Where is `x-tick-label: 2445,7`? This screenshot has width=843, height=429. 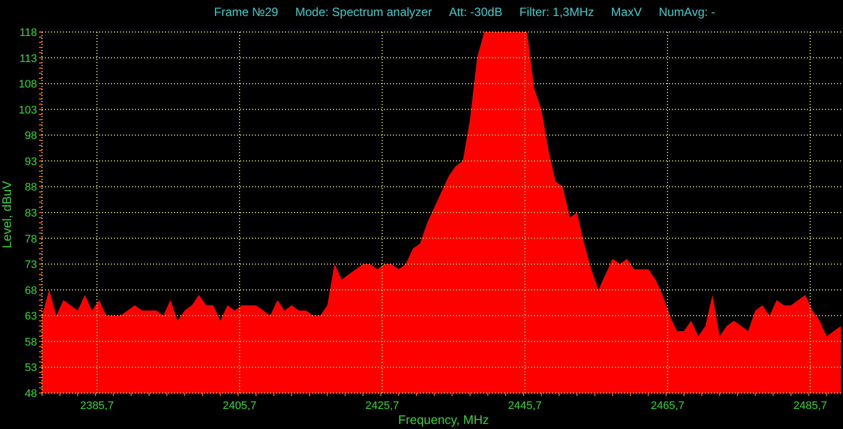 x-tick-label: 2445,7 is located at coordinates (525, 406).